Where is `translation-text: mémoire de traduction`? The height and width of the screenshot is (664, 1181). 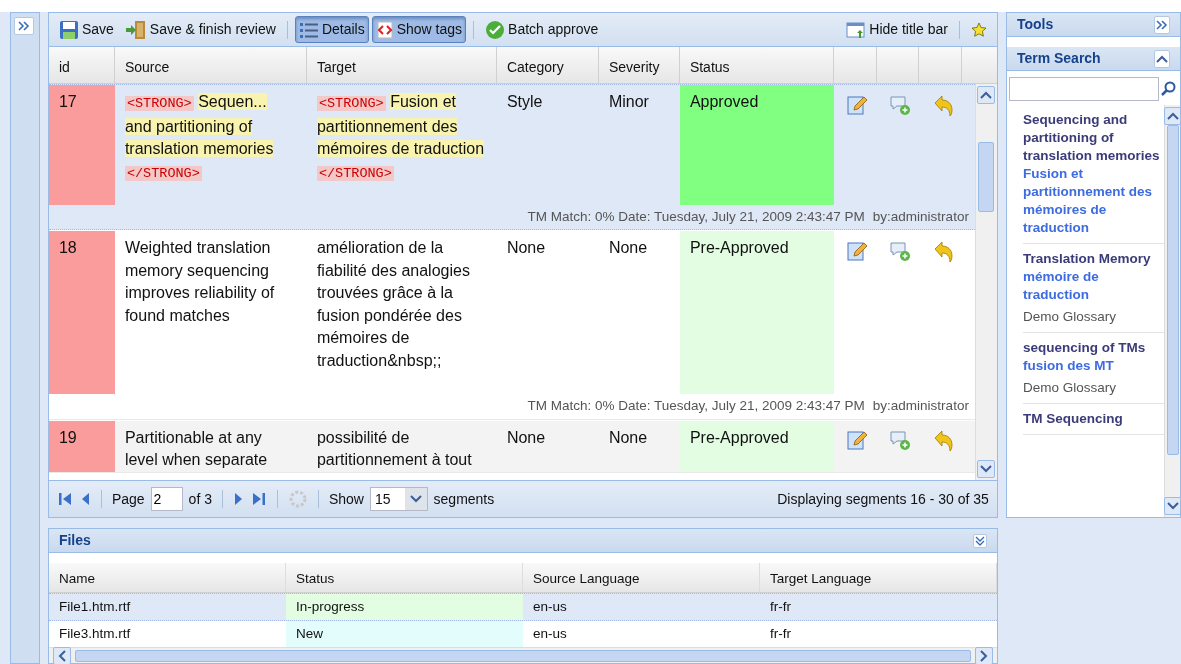 translation-text: mémoire de traduction is located at coordinates (1061, 286).